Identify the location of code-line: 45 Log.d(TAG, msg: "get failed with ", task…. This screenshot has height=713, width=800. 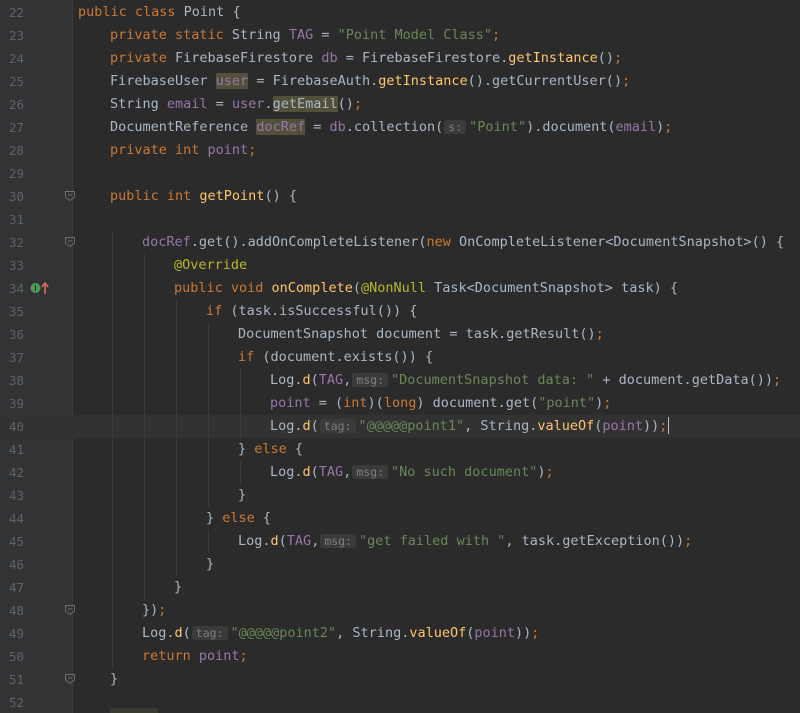
(400, 541).